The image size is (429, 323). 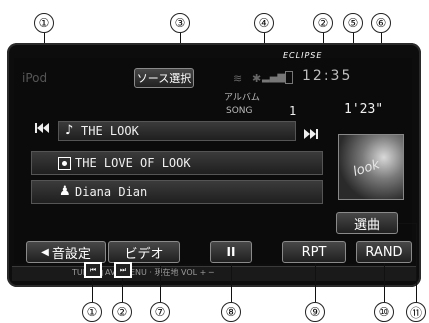 What do you see at coordinates (371, 167) in the screenshot?
I see `album-art: look` at bounding box center [371, 167].